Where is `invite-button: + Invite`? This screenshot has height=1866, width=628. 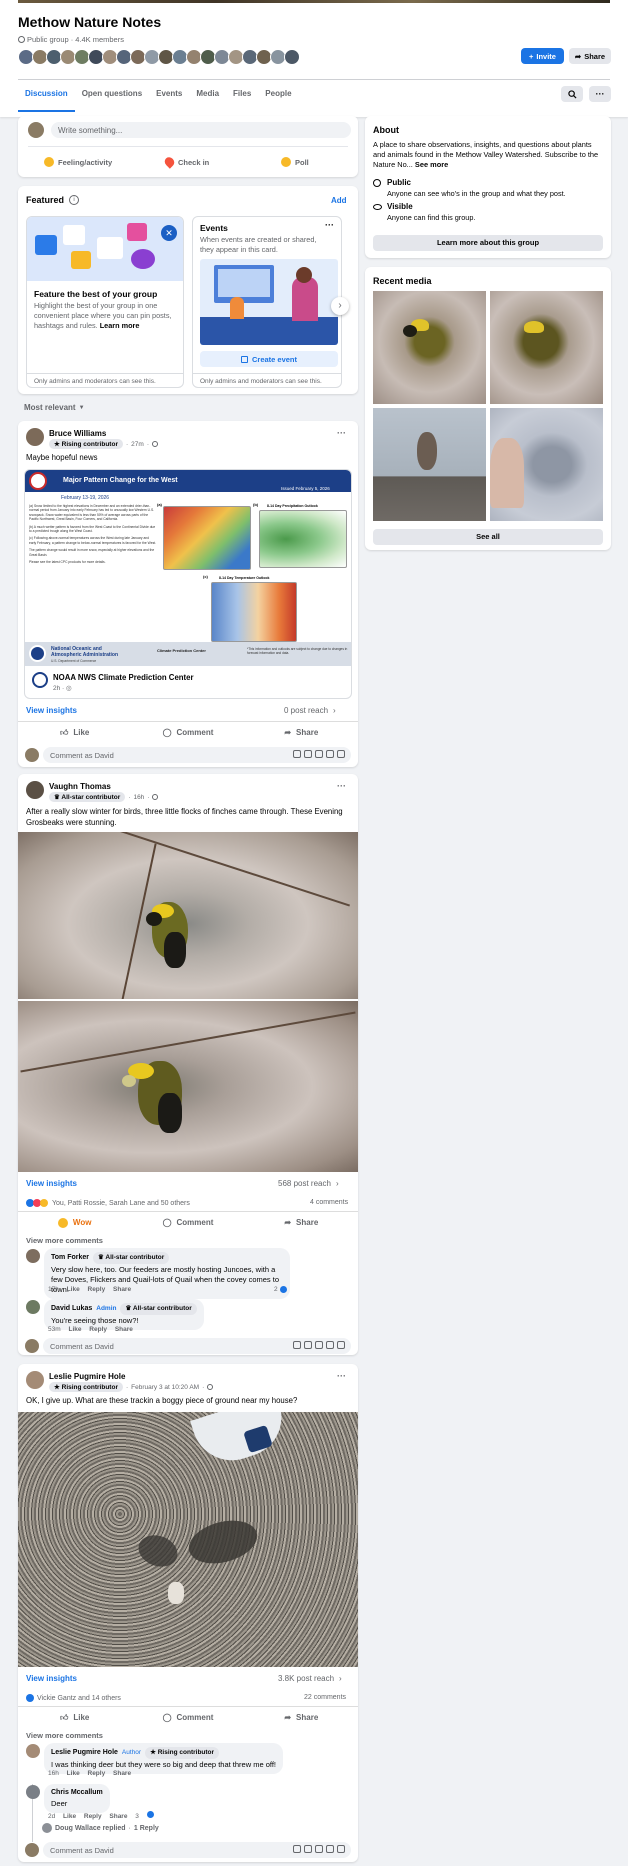
invite-button: + Invite is located at coordinates (542, 56).